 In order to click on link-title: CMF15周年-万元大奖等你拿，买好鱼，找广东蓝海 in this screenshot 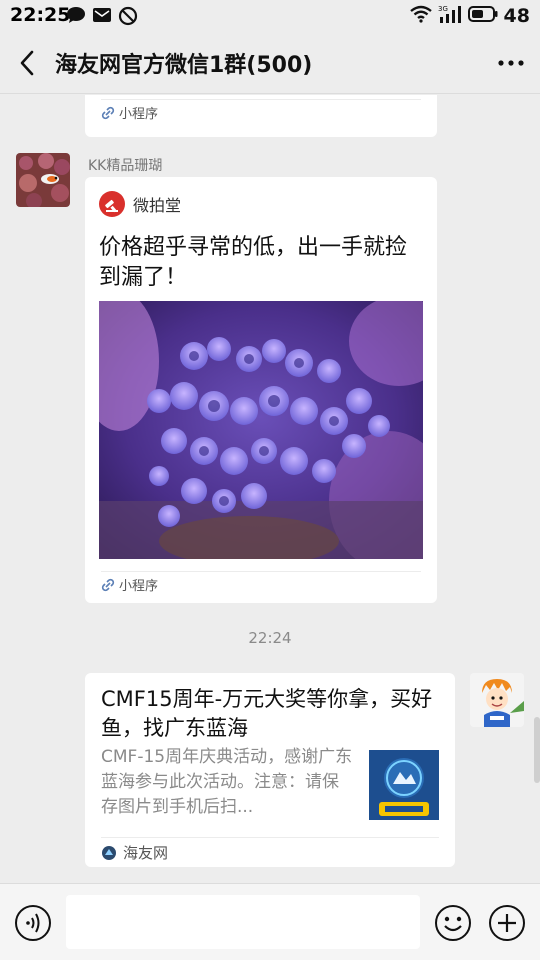, I will do `click(267, 713)`.